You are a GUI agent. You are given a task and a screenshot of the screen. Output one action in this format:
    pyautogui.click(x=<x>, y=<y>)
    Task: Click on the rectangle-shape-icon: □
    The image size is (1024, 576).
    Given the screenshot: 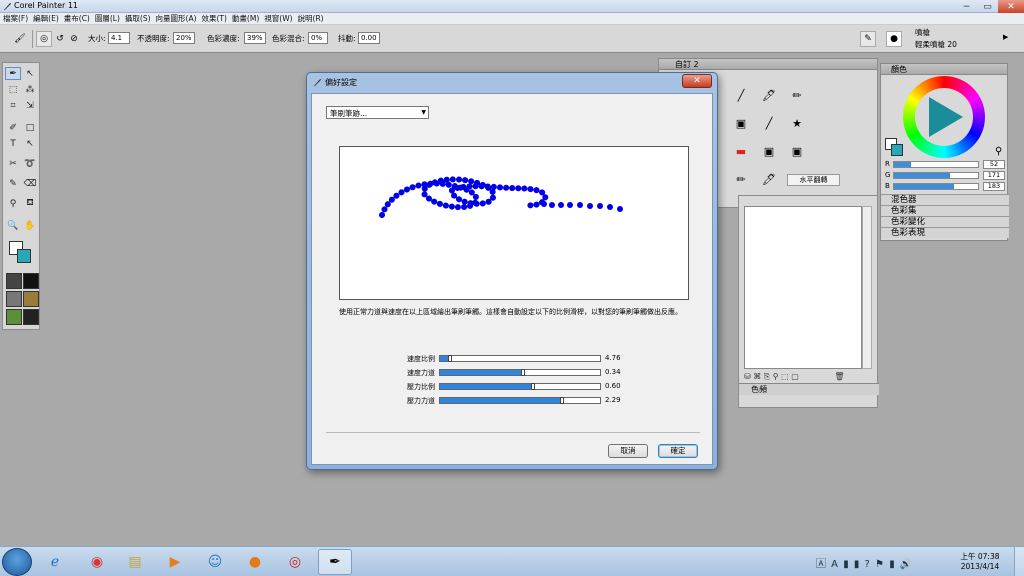 What is the action you would take?
    pyautogui.click(x=30, y=127)
    